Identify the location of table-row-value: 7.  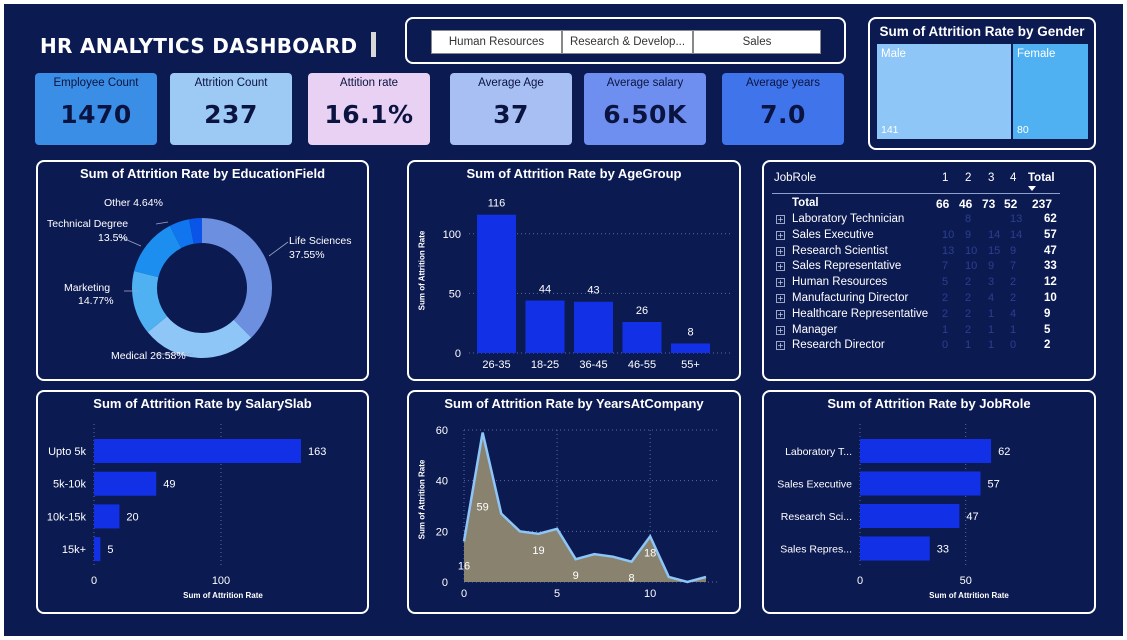
(1013, 266).